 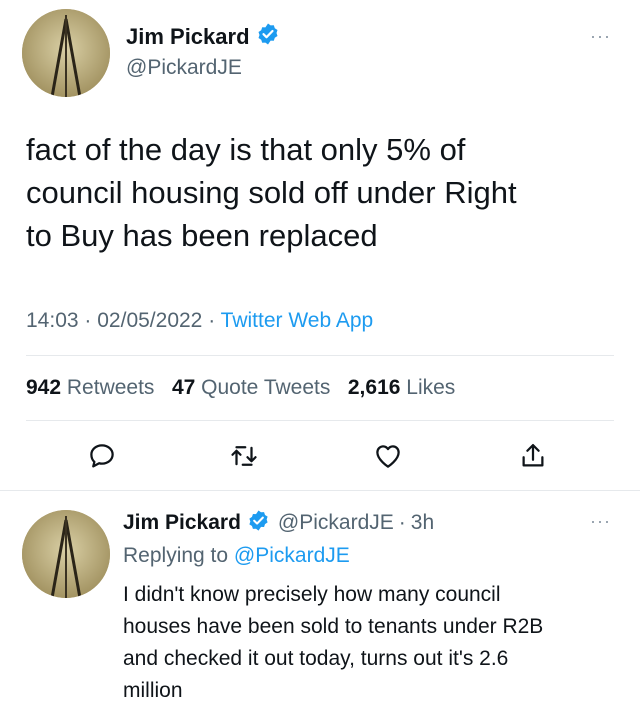 I want to click on author-avatar, so click(x=66, y=53).